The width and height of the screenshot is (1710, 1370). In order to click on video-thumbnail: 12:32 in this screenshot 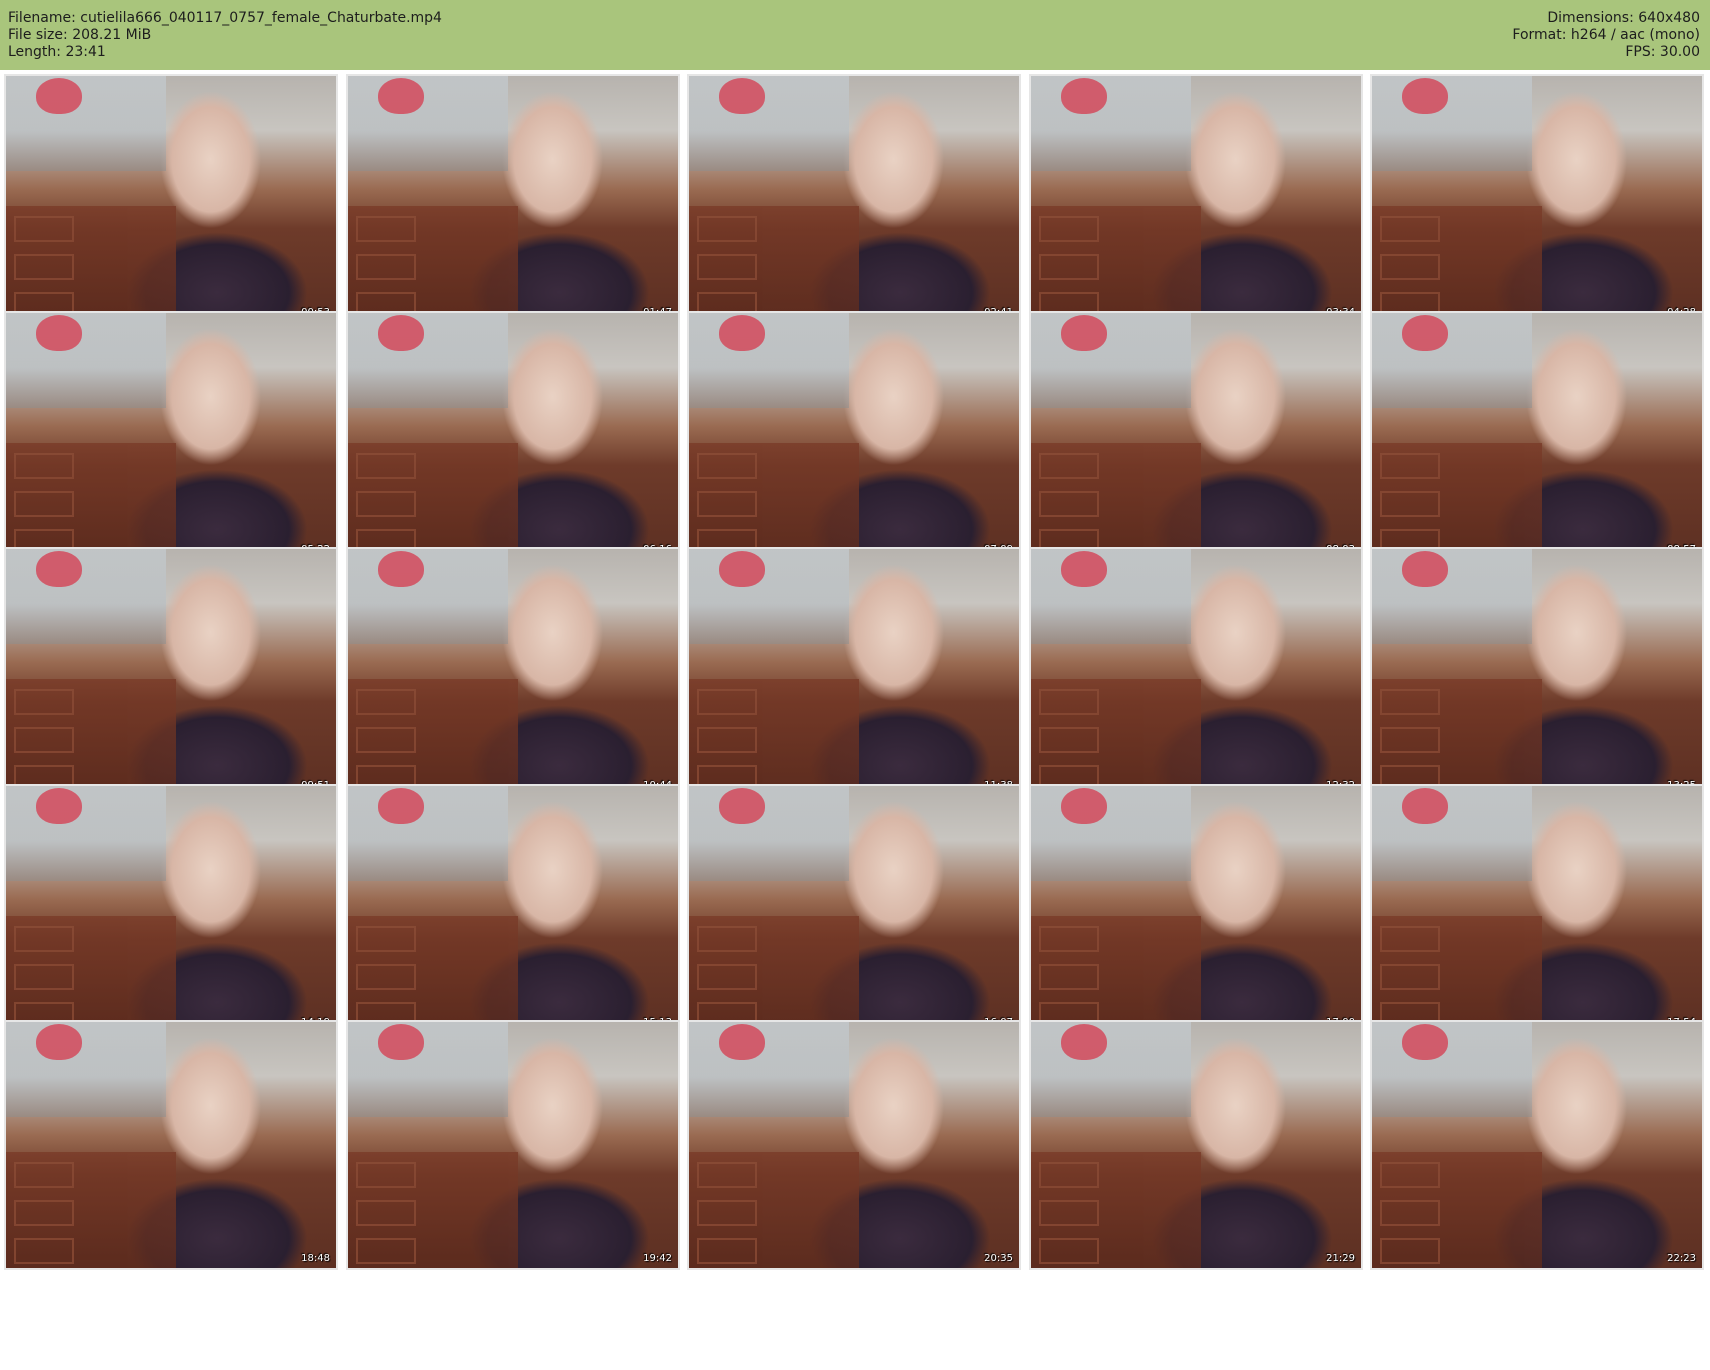, I will do `click(1196, 672)`.